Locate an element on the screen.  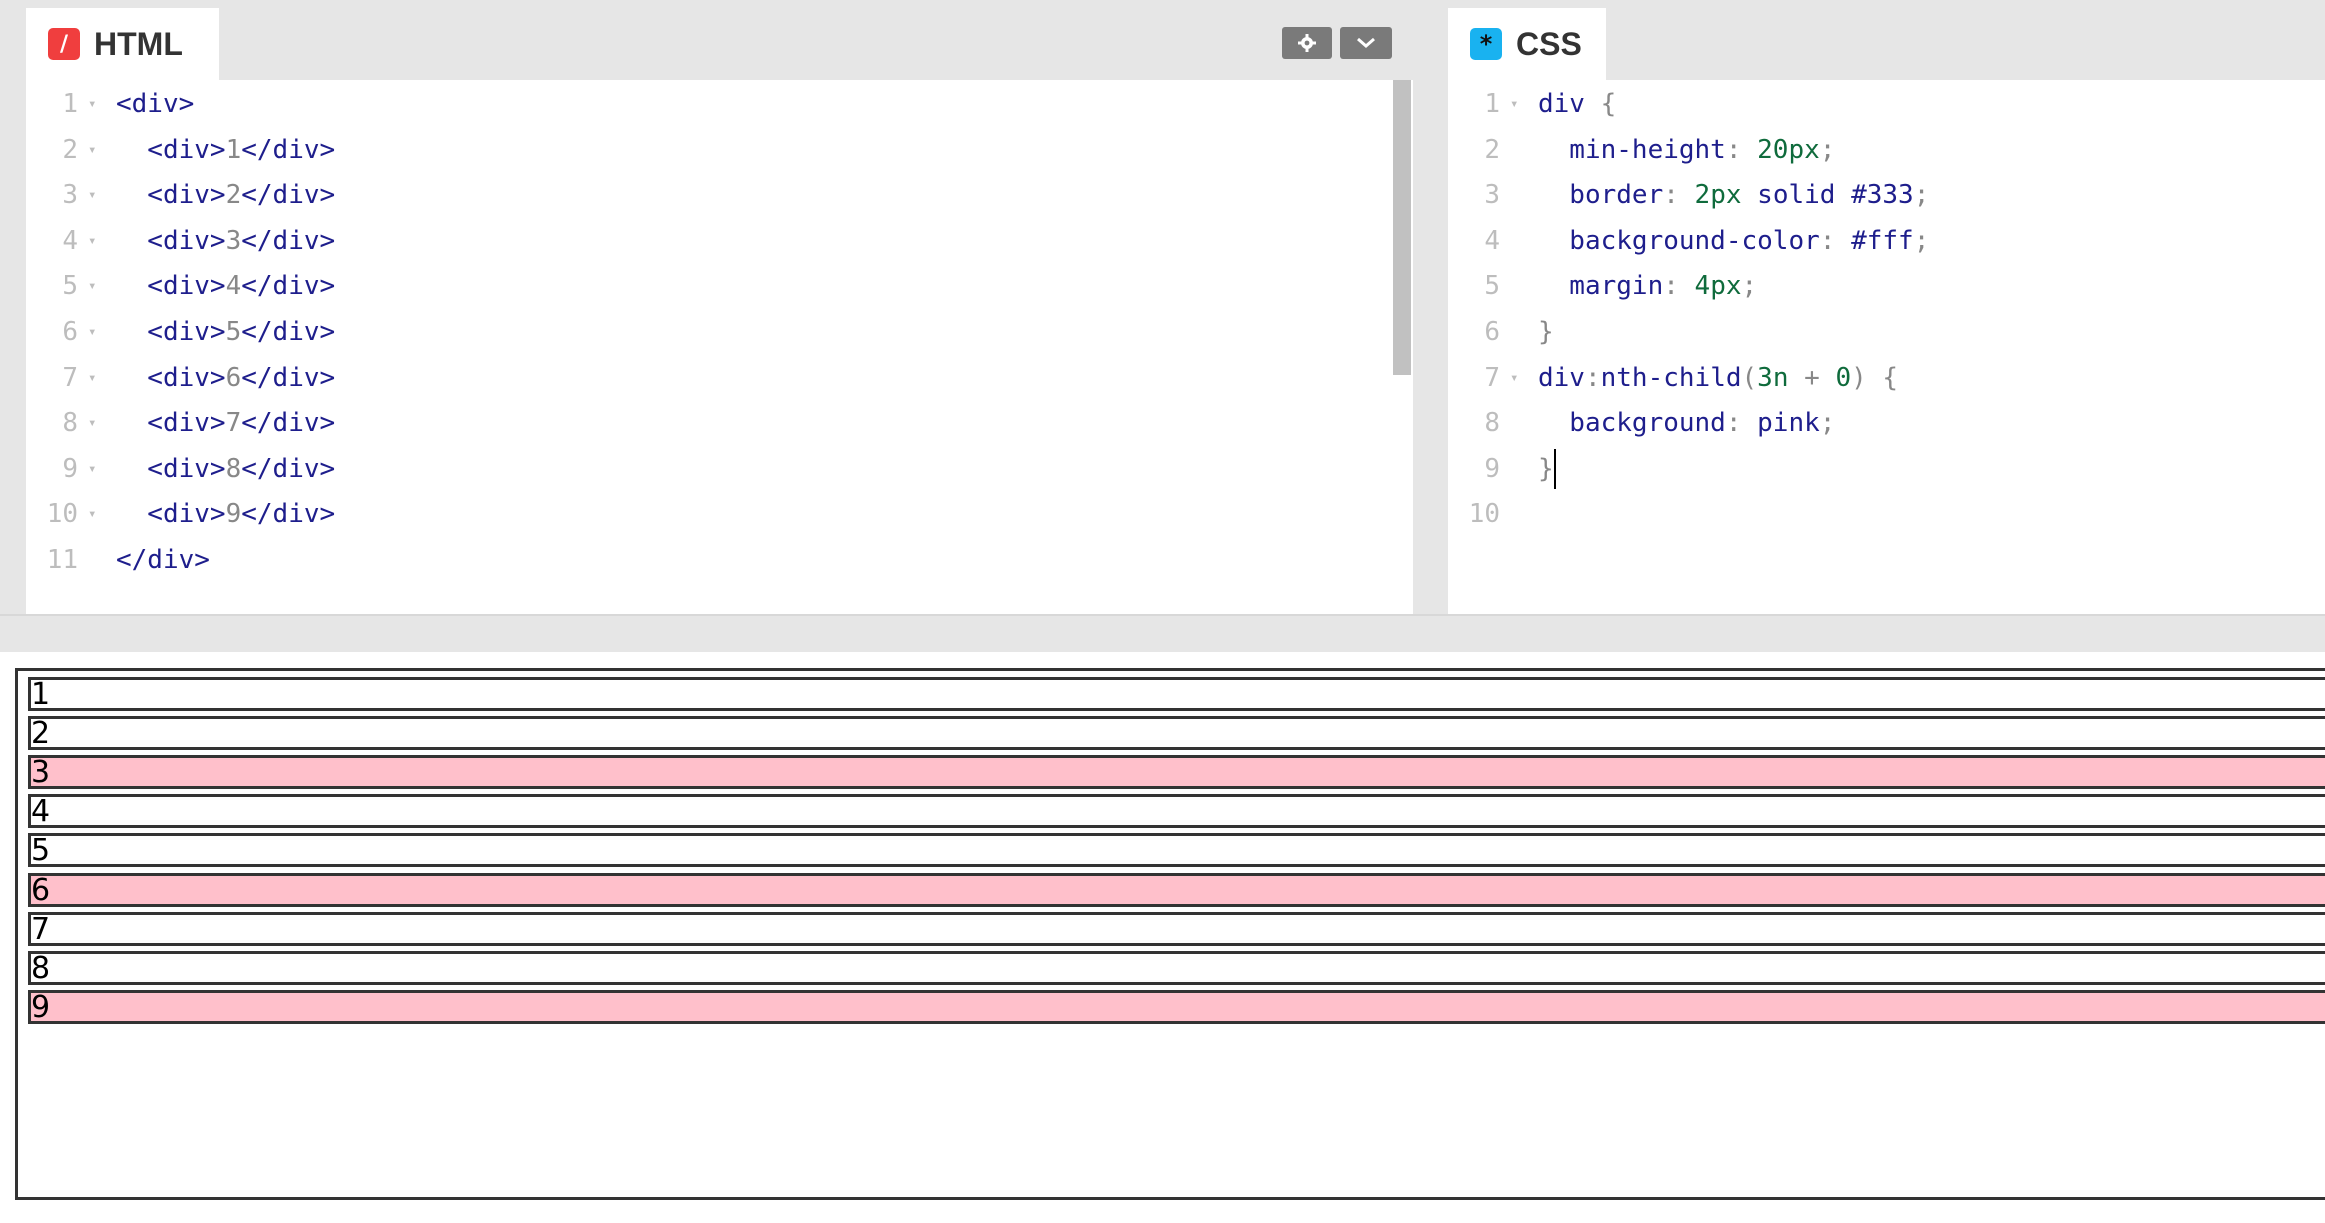
code-text: div:nth-child(3n + 0) { is located at coordinates (1718, 378).